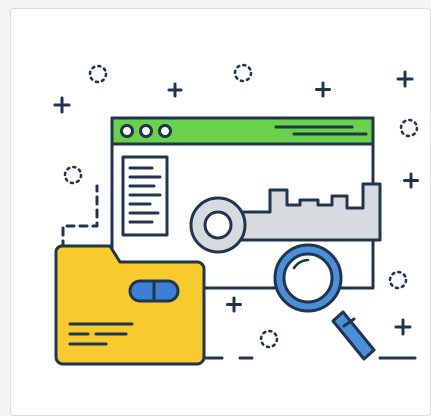 The width and height of the screenshot is (431, 416). Describe the element at coordinates (80, 217) in the screenshot. I see `dashed-connector` at that location.